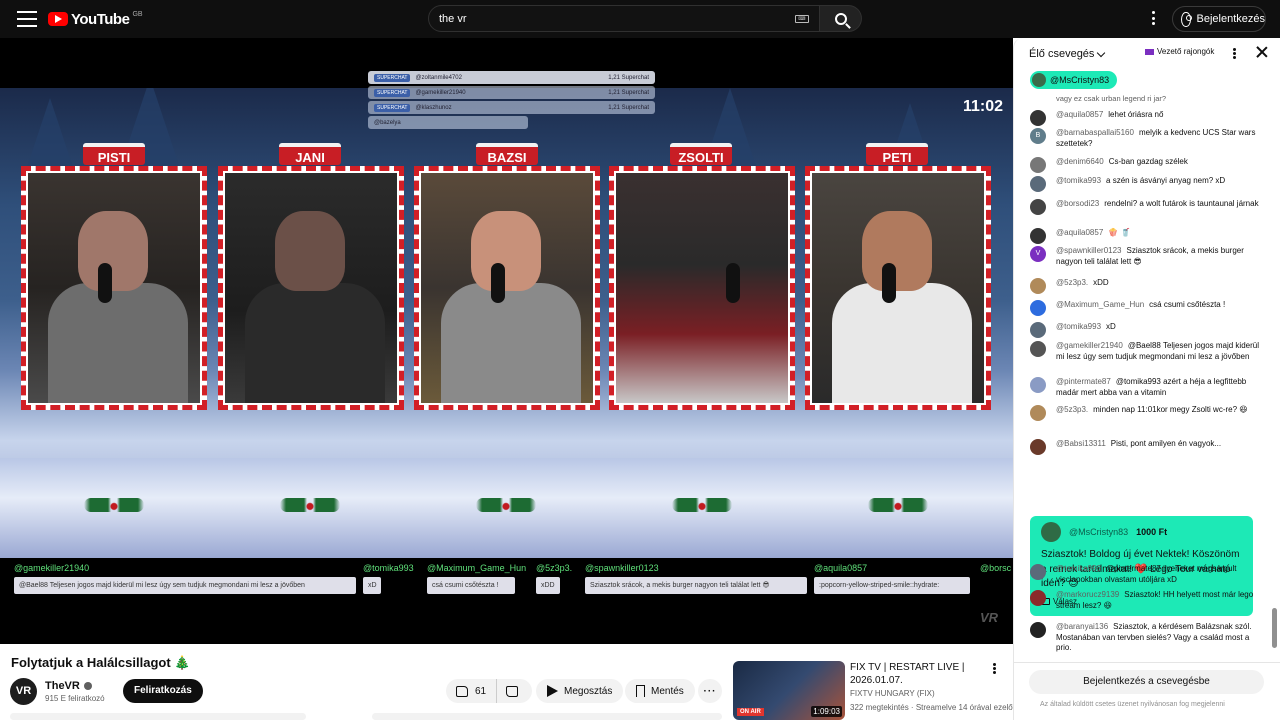 The width and height of the screenshot is (1280, 720). Describe the element at coordinates (1234, 53) in the screenshot. I see `chat-more-icon` at that location.